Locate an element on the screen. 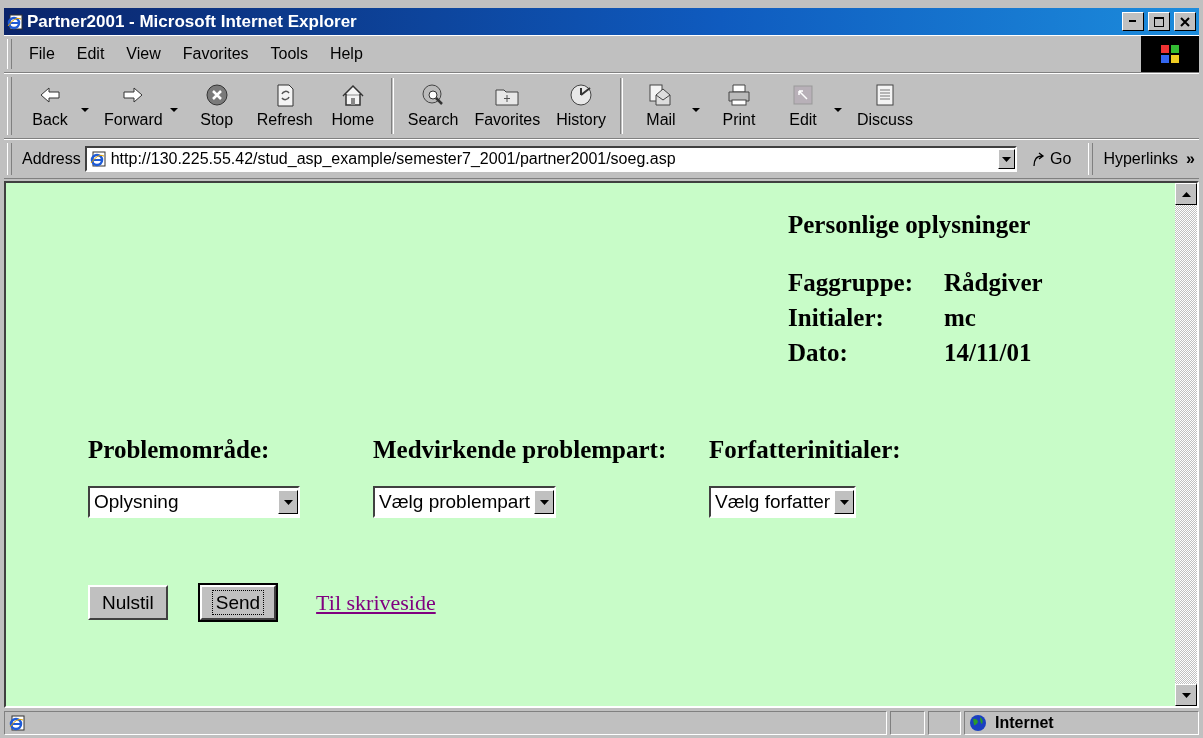 The height and width of the screenshot is (738, 1203). toolbar-button: Mail is located at coordinates (661, 106).